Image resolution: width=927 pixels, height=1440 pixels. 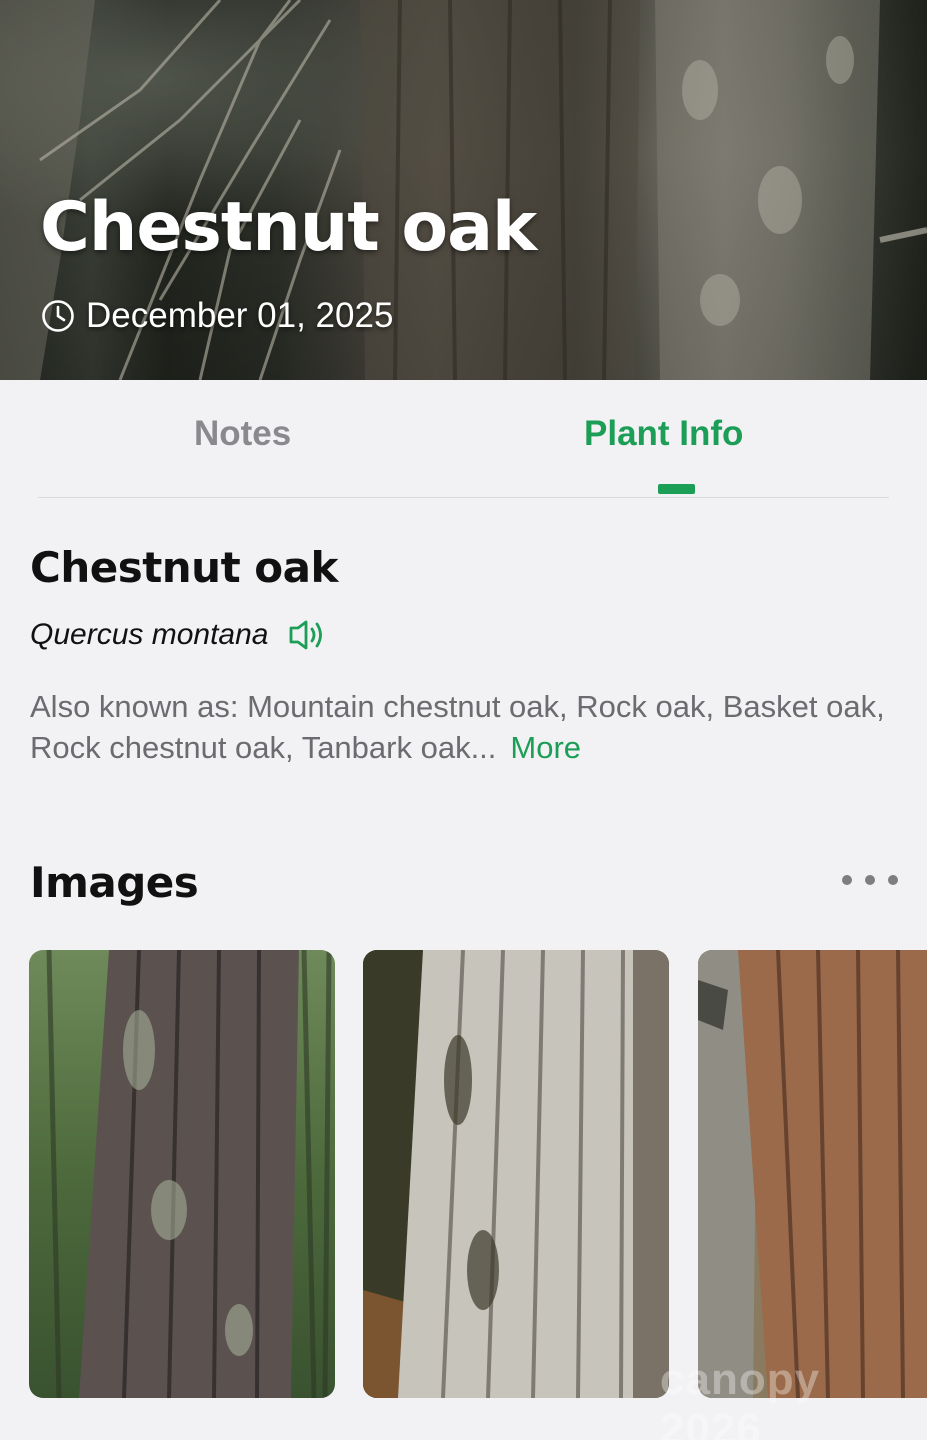 What do you see at coordinates (184, 567) in the screenshot?
I see `plant-common-name: Chestnut oak` at bounding box center [184, 567].